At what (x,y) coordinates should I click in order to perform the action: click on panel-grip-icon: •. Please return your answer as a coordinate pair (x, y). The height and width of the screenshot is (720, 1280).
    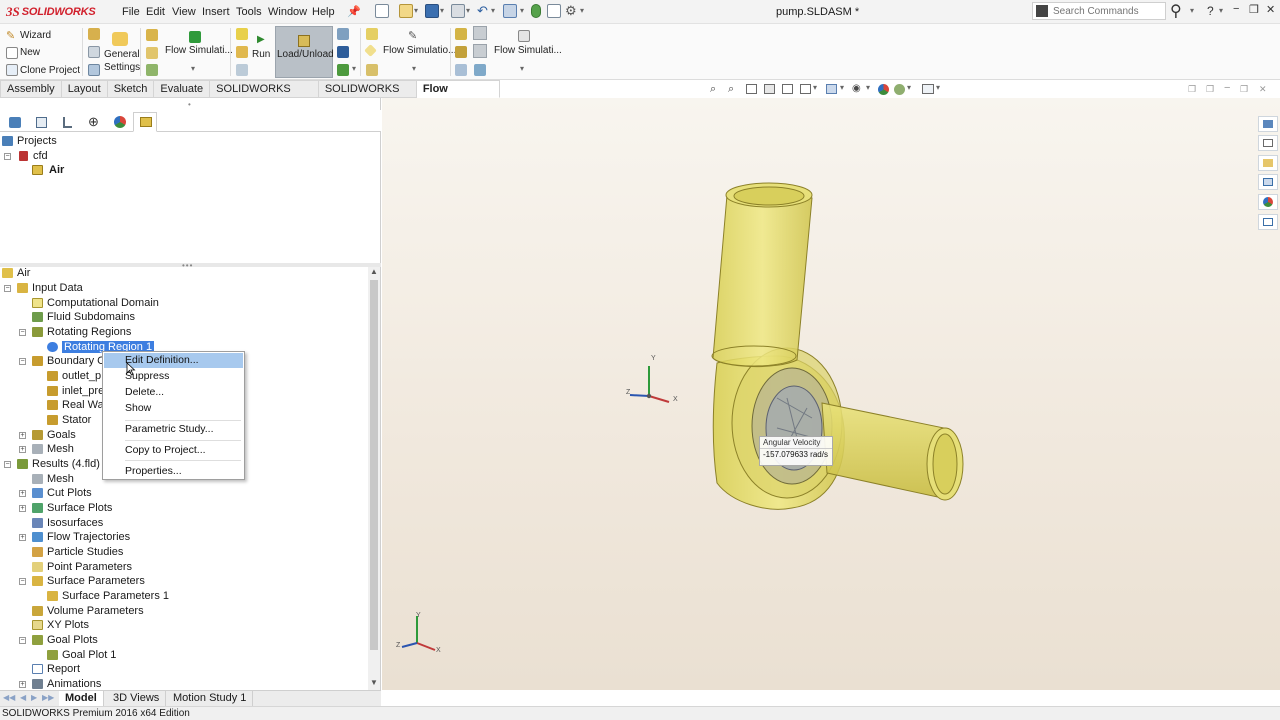
    Looking at the image, I should click on (189, 104).